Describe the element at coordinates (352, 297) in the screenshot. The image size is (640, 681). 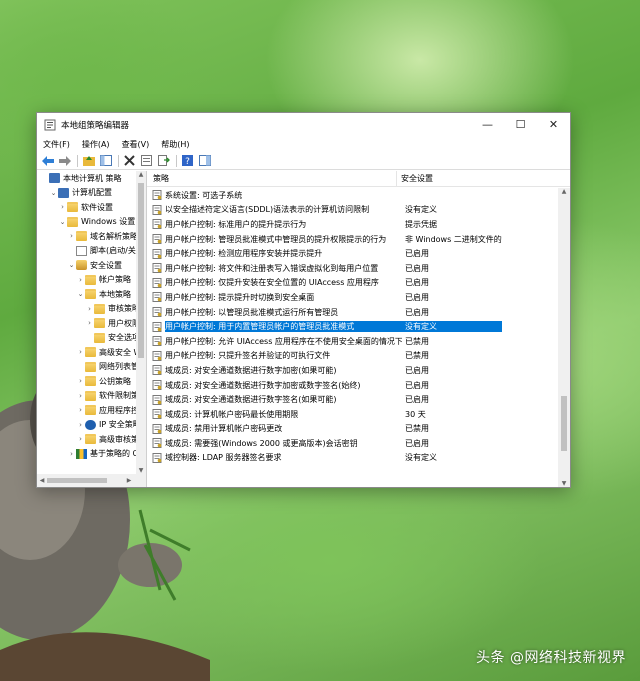
I see `policy-row: 用户帐户控制: 提示提升时切换到安全桌面 已启用` at that location.